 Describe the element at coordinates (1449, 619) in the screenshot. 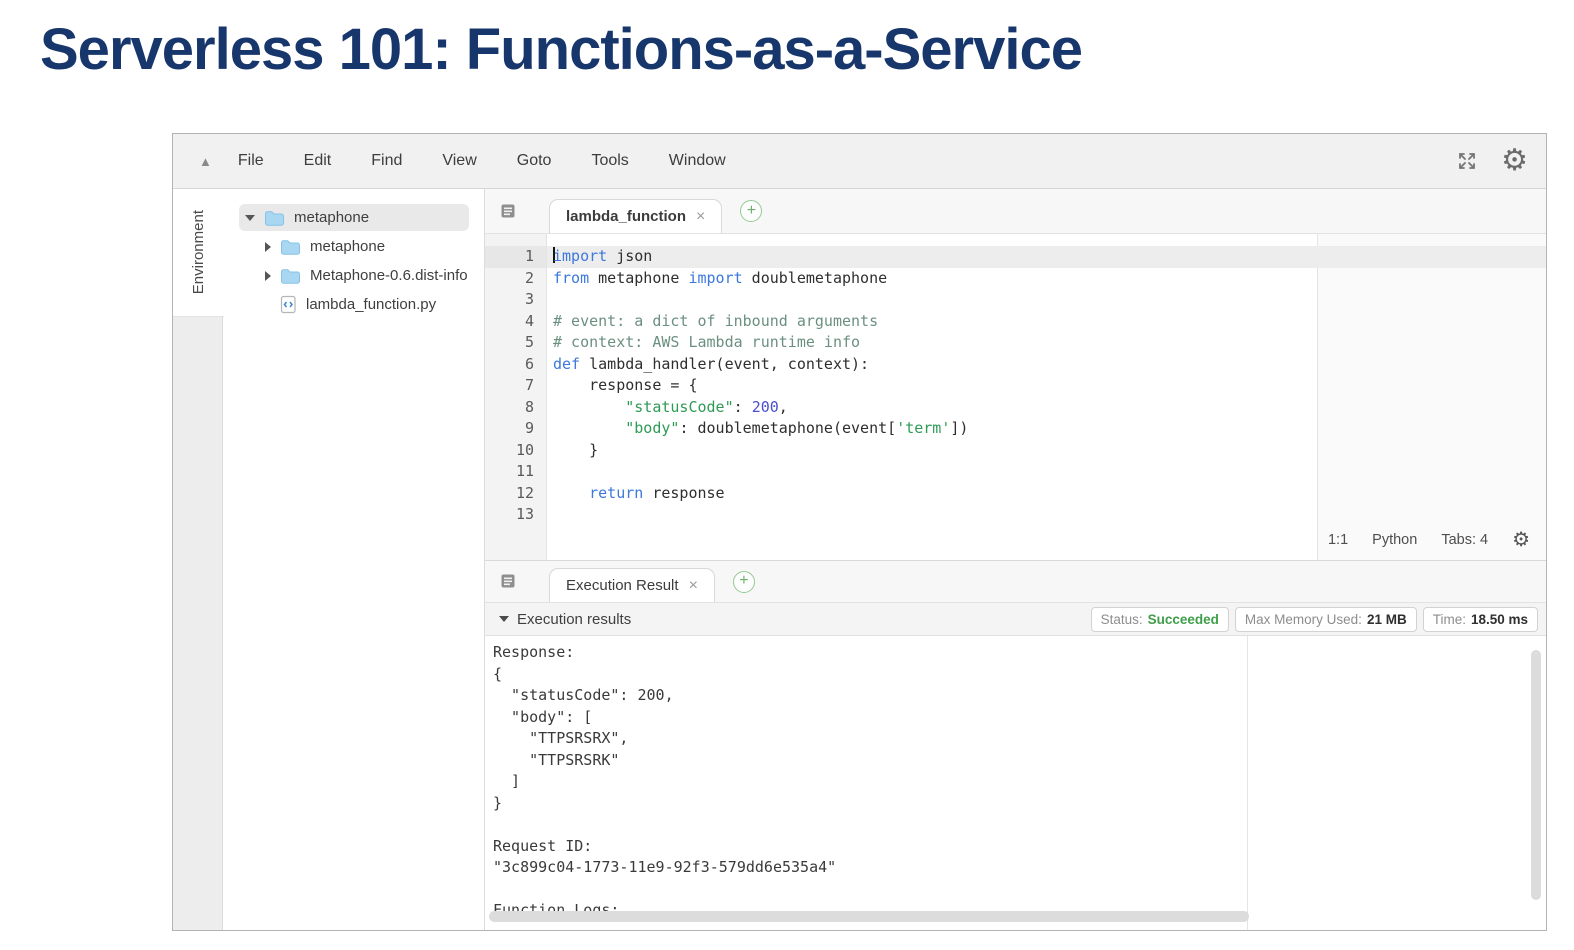

I see `badge-label: Time:` at that location.